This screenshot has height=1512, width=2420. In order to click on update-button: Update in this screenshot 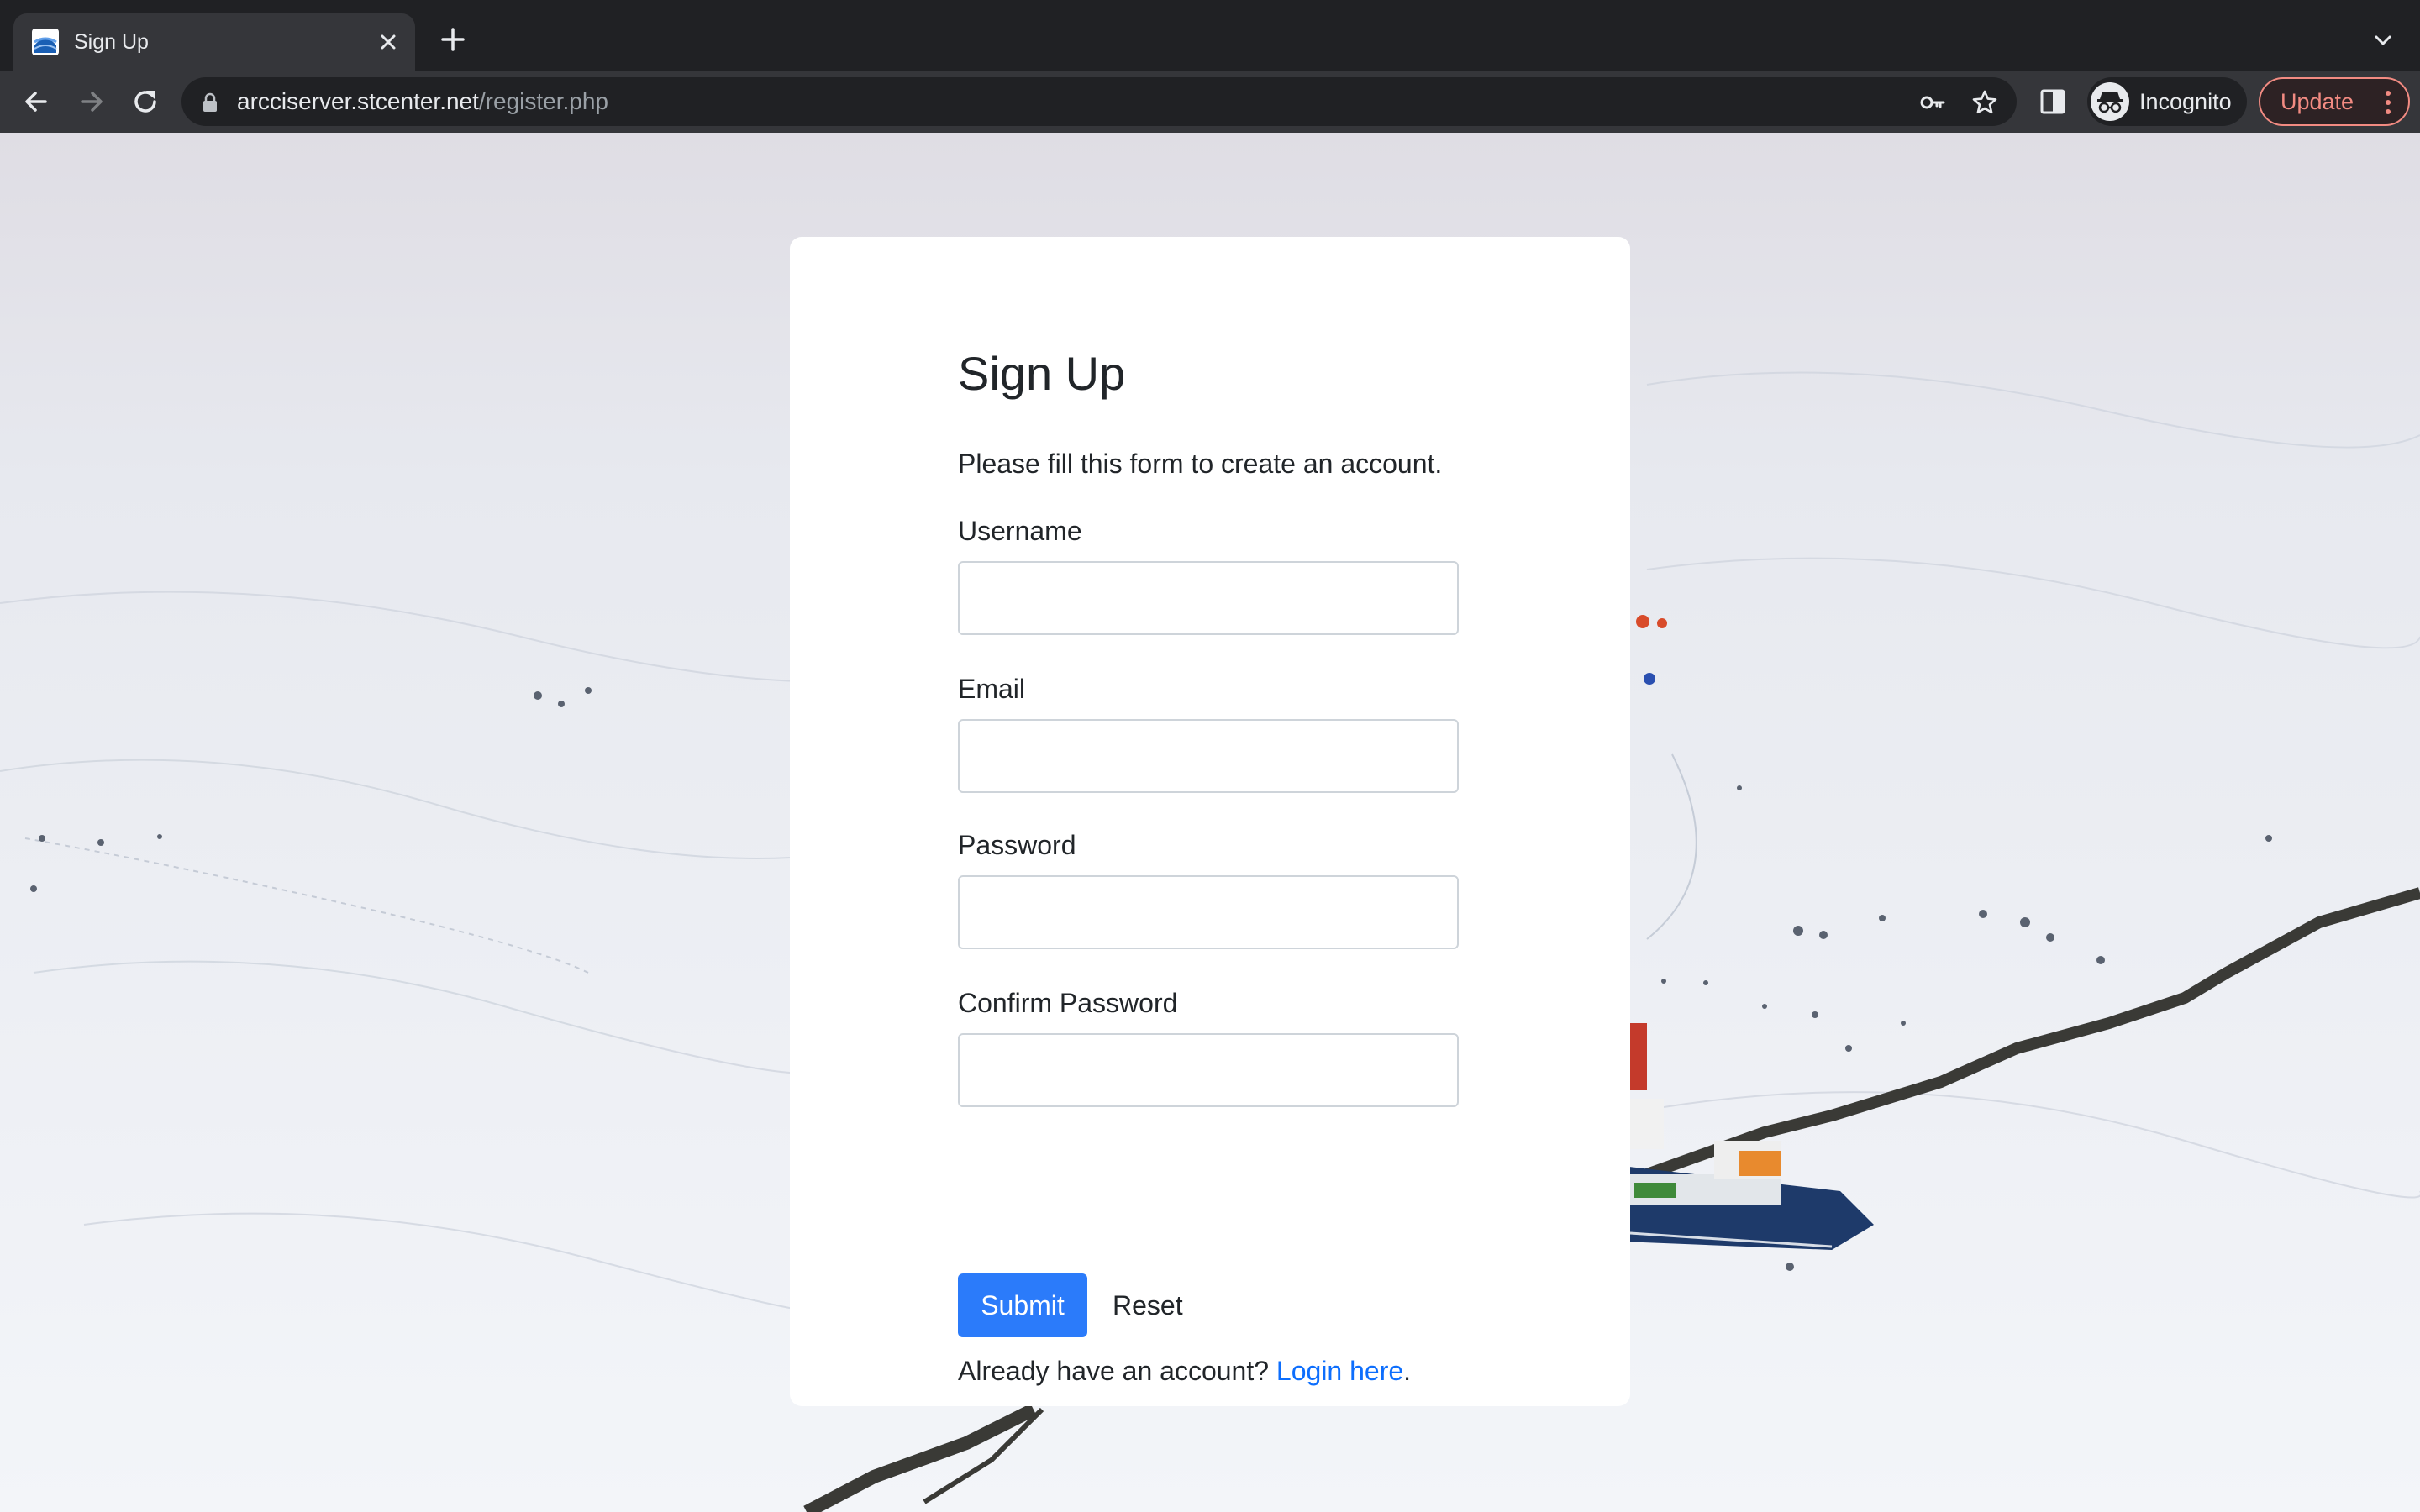, I will do `click(2334, 101)`.